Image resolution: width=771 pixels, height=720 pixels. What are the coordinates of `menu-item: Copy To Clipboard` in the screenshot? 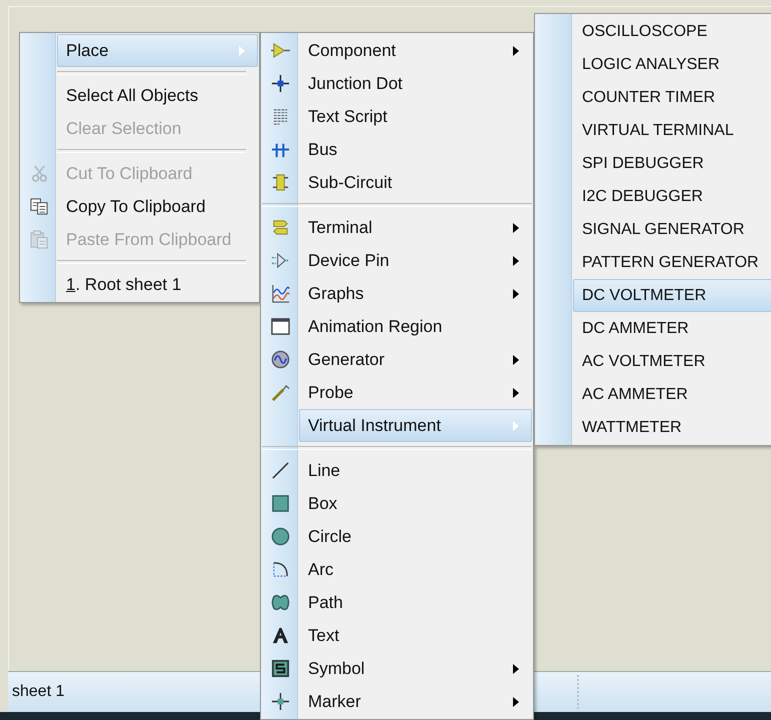 It's located at (157, 206).